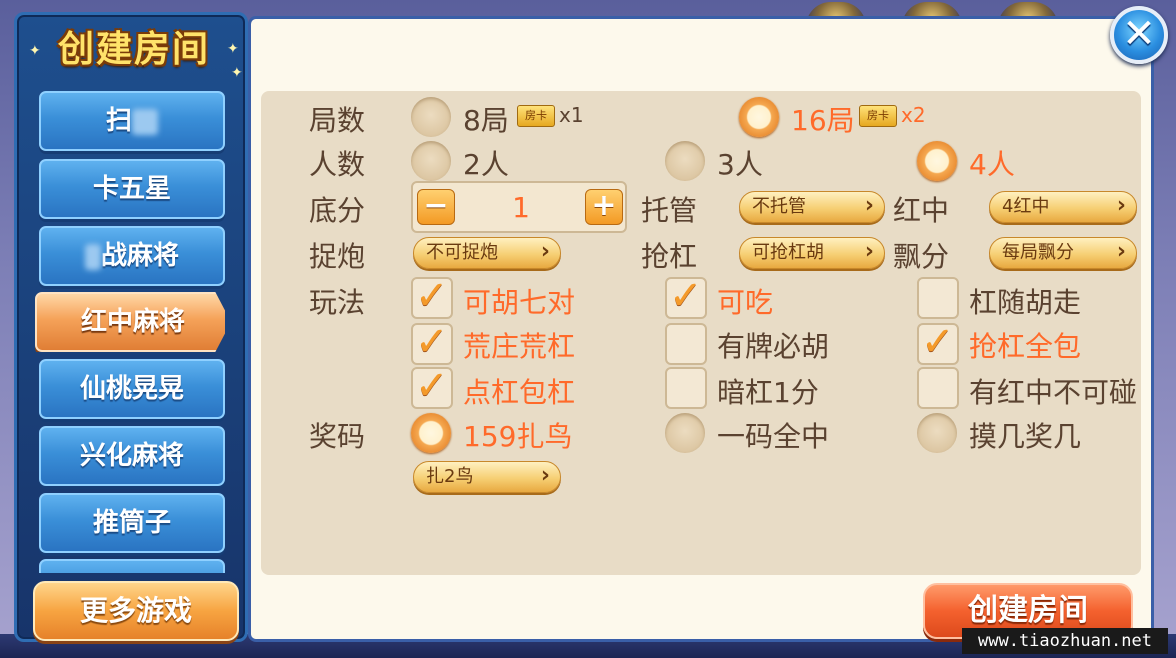 This screenshot has height=658, width=1176. What do you see at coordinates (604, 207) in the screenshot?
I see `plus-button: +` at bounding box center [604, 207].